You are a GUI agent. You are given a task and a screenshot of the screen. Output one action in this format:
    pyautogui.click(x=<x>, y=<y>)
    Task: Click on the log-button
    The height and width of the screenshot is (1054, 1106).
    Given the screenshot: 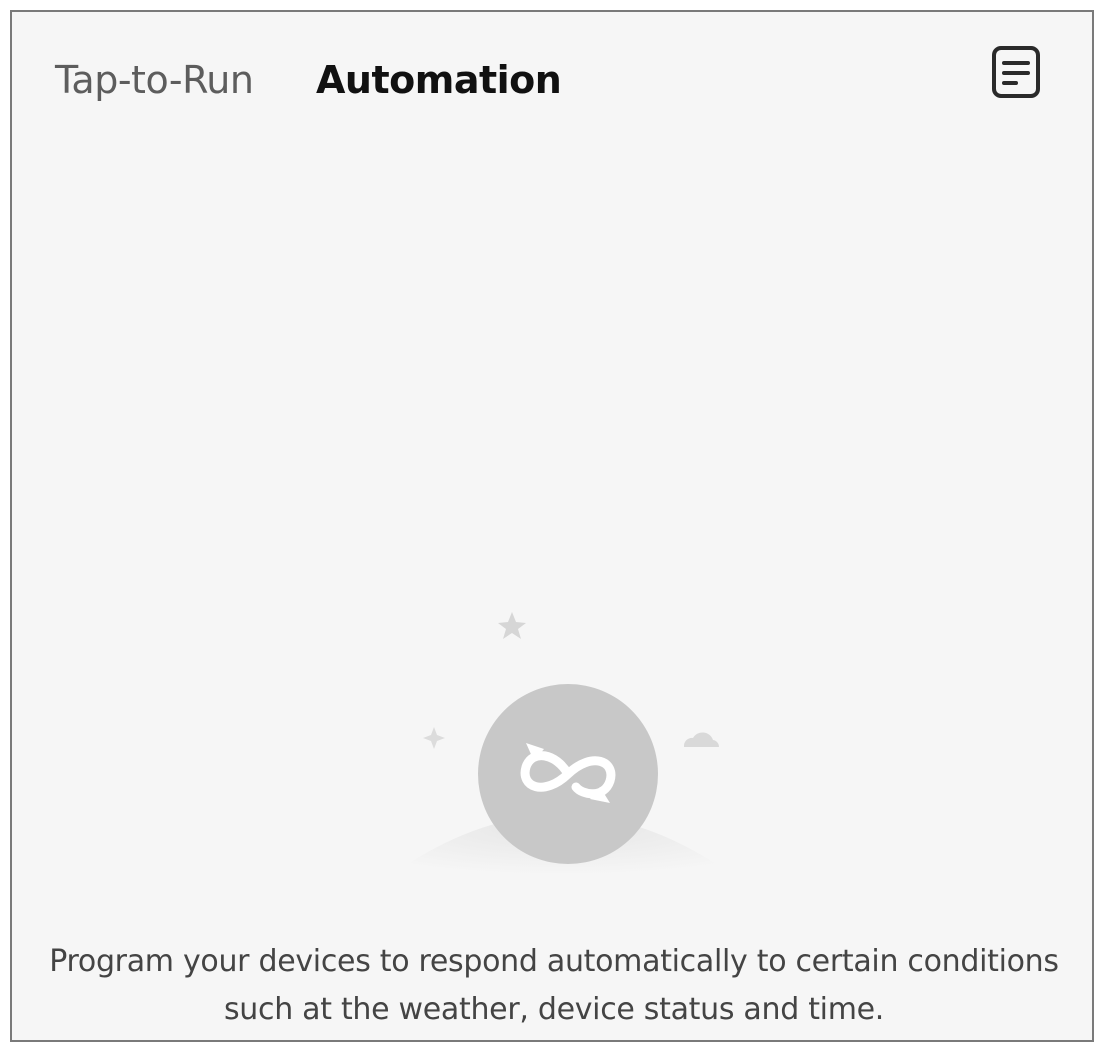 What is the action you would take?
    pyautogui.click(x=1017, y=73)
    